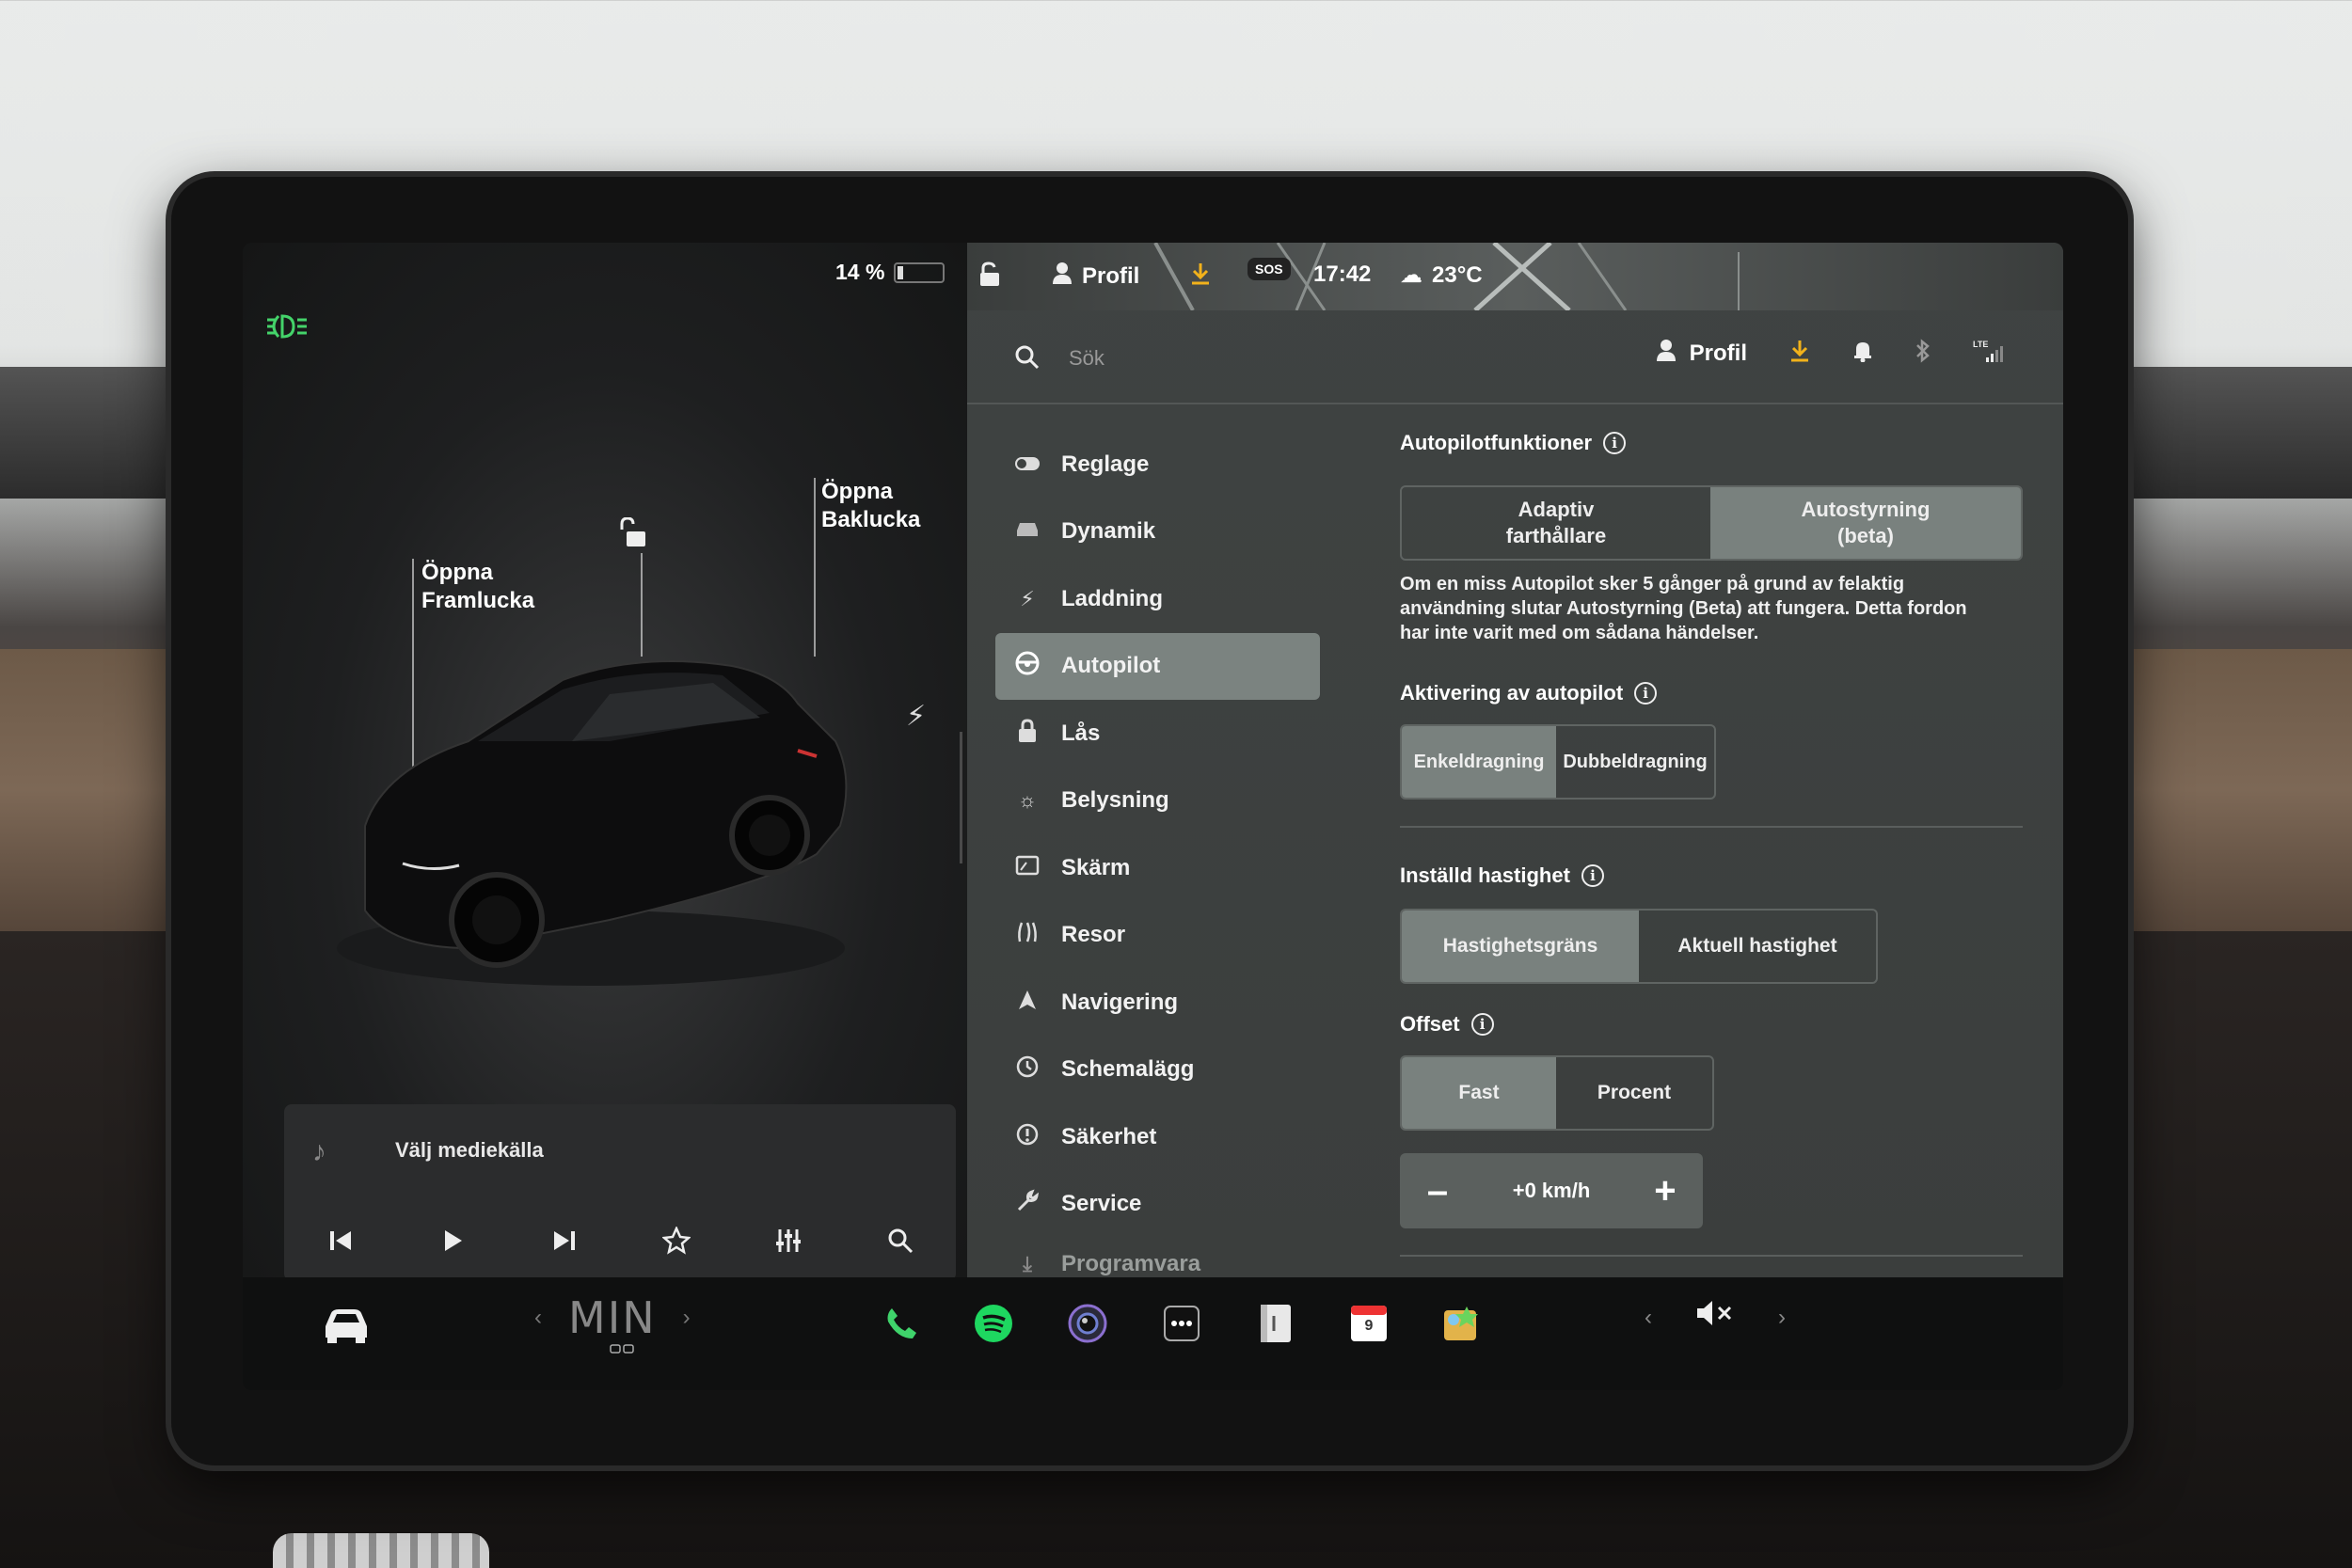 The height and width of the screenshot is (1568, 2352). I want to click on frunk-label-line1: Öppna, so click(457, 572).